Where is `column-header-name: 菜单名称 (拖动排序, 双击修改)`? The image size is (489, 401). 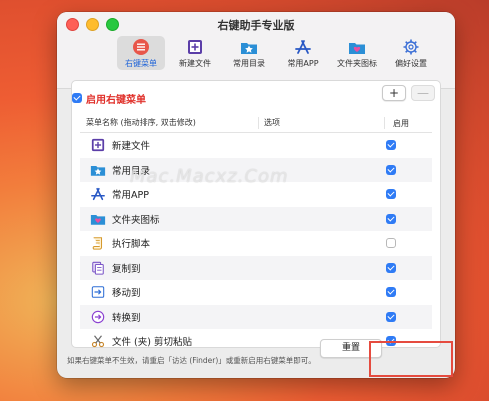 column-header-name: 菜单名称 (拖动排序, 双击修改) is located at coordinates (169, 123).